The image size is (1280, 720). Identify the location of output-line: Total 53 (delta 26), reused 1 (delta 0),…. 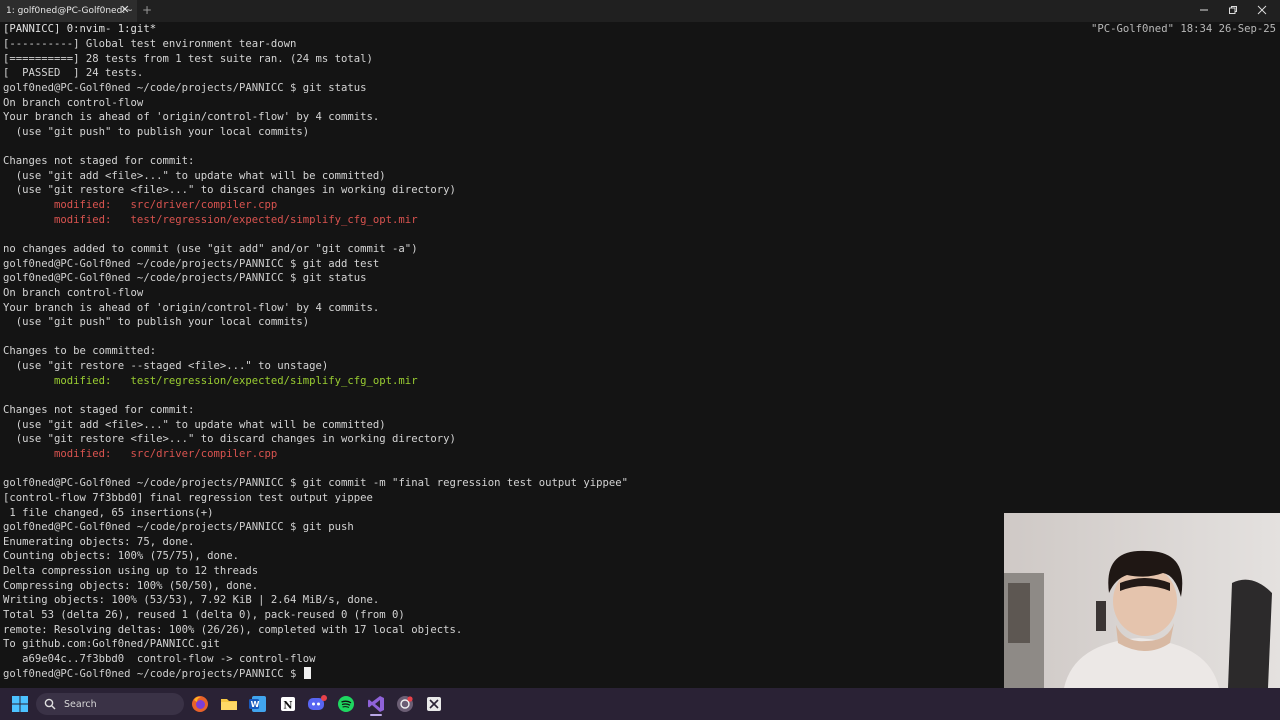
(204, 614).